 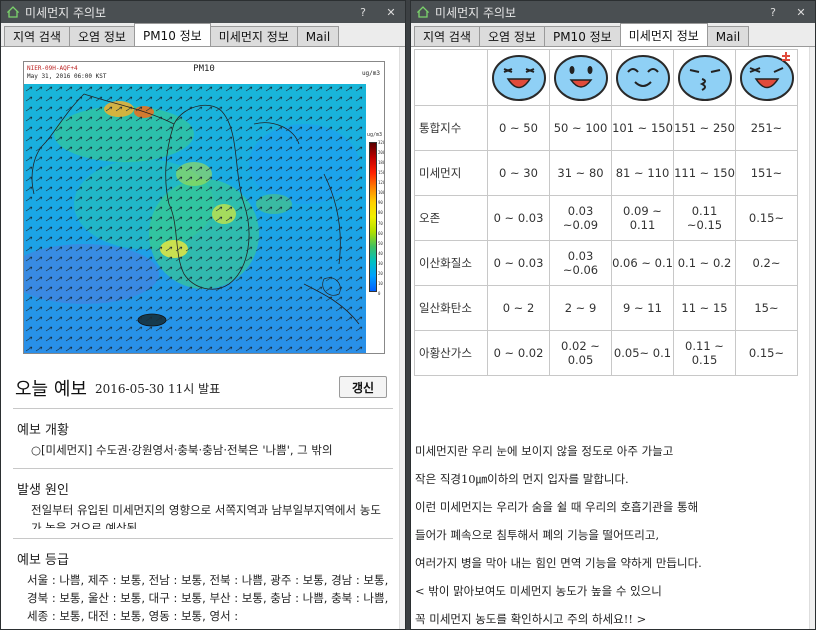 I want to click on row-label: 이산화질소, so click(x=451, y=263).